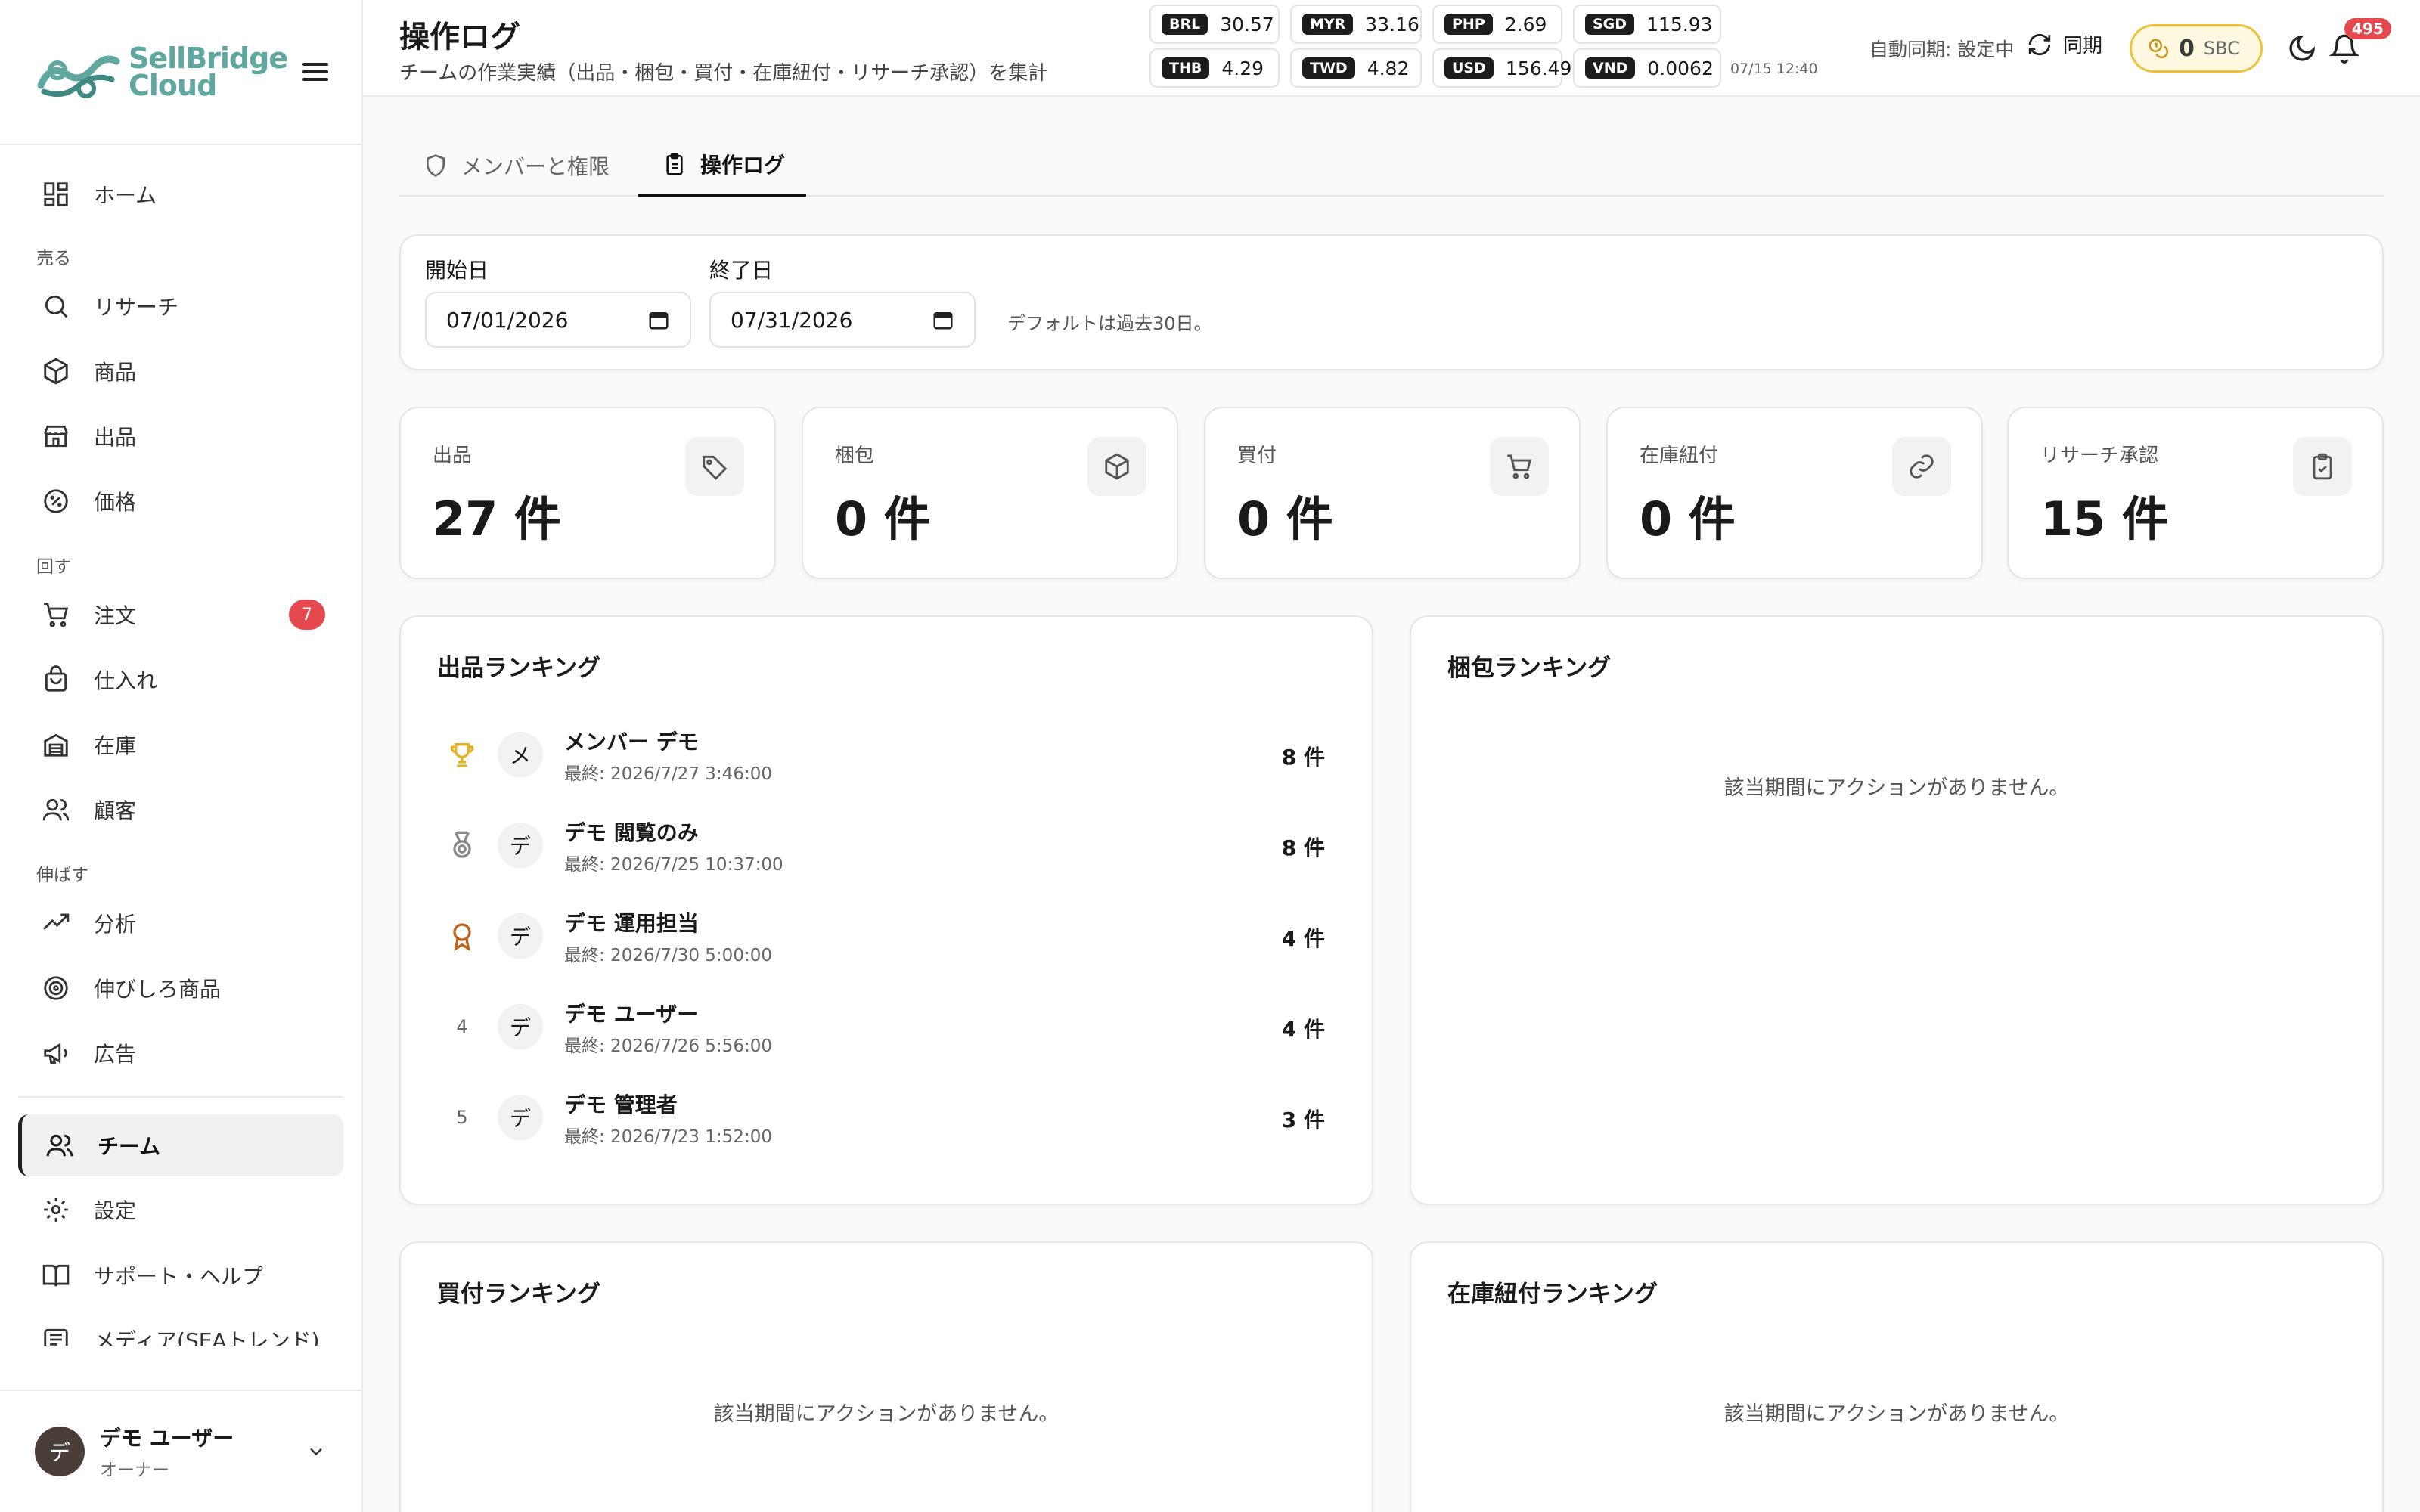  I want to click on tab-label: メンバーと権限, so click(535, 166).